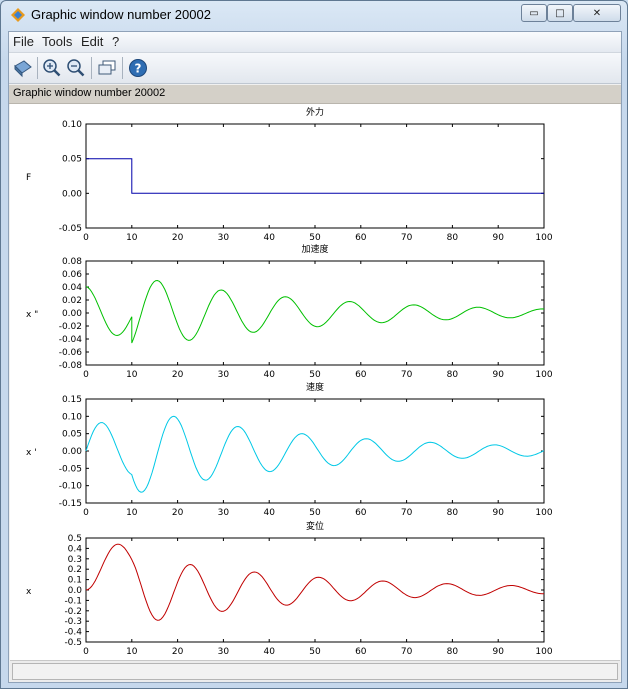  Describe the element at coordinates (89, 93) in the screenshot. I see `figure-info-text: Graphic window number 20002` at that location.